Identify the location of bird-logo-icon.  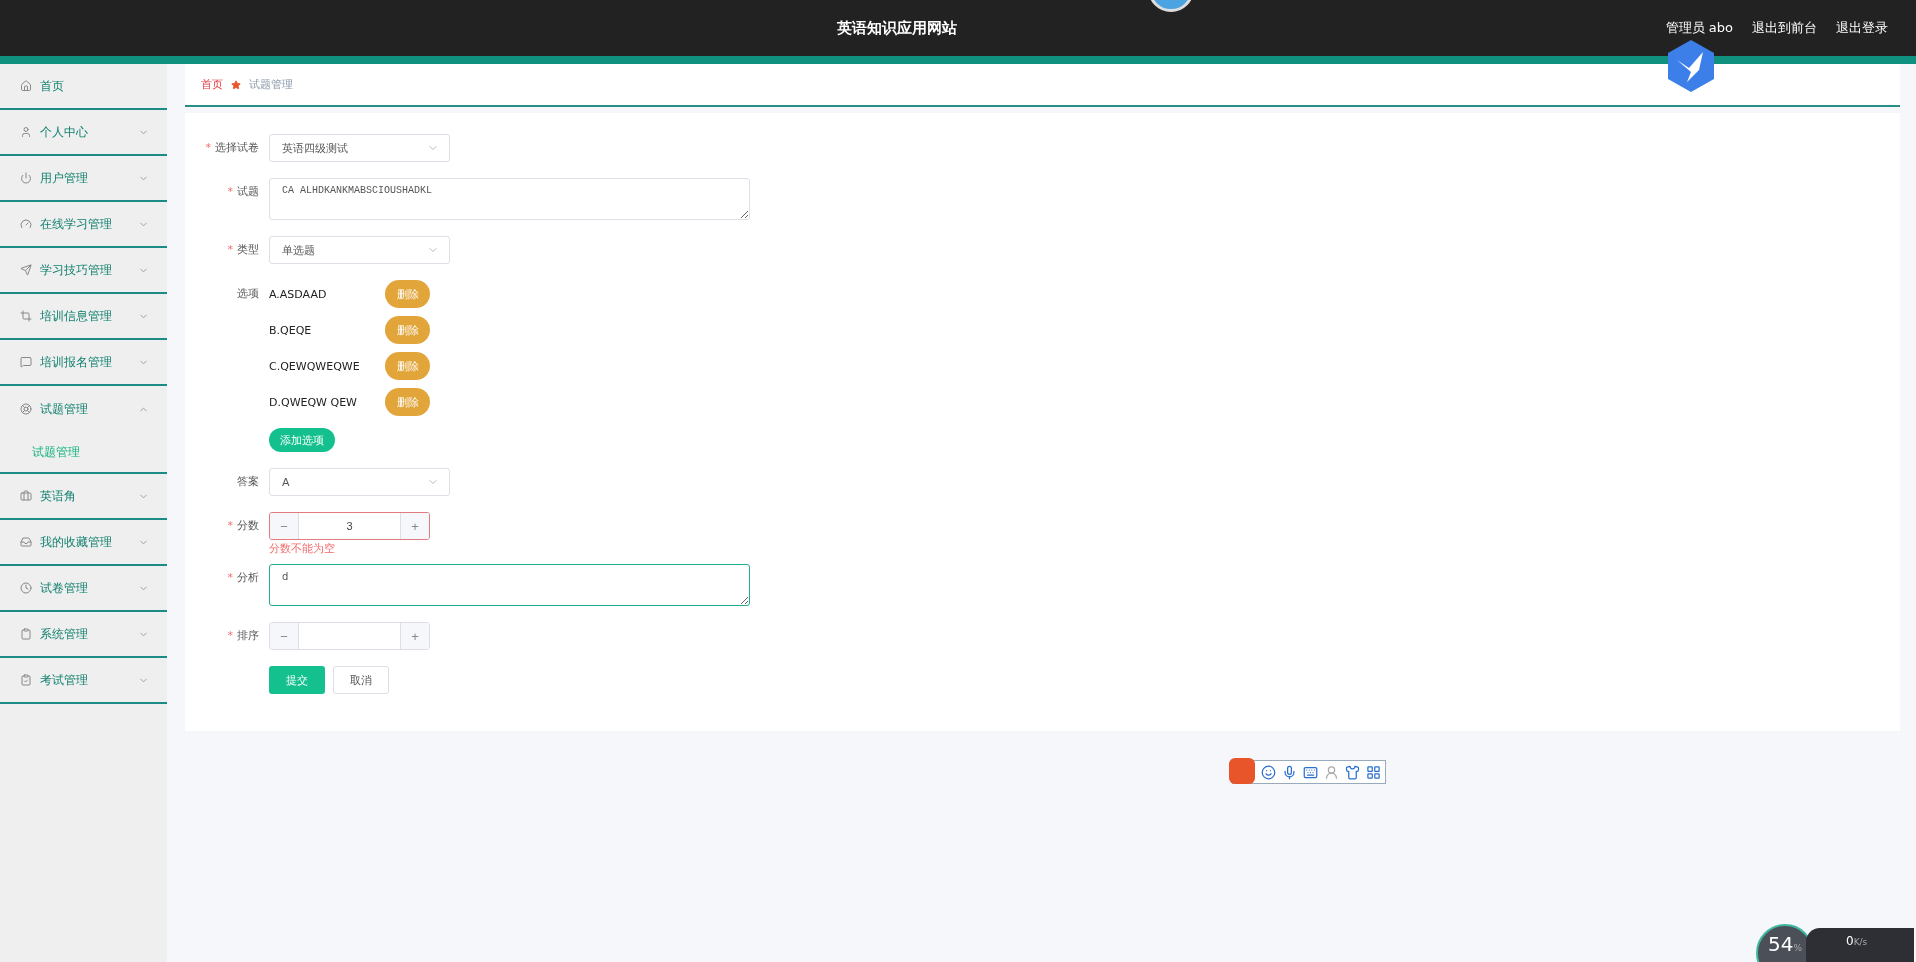
(1691, 66).